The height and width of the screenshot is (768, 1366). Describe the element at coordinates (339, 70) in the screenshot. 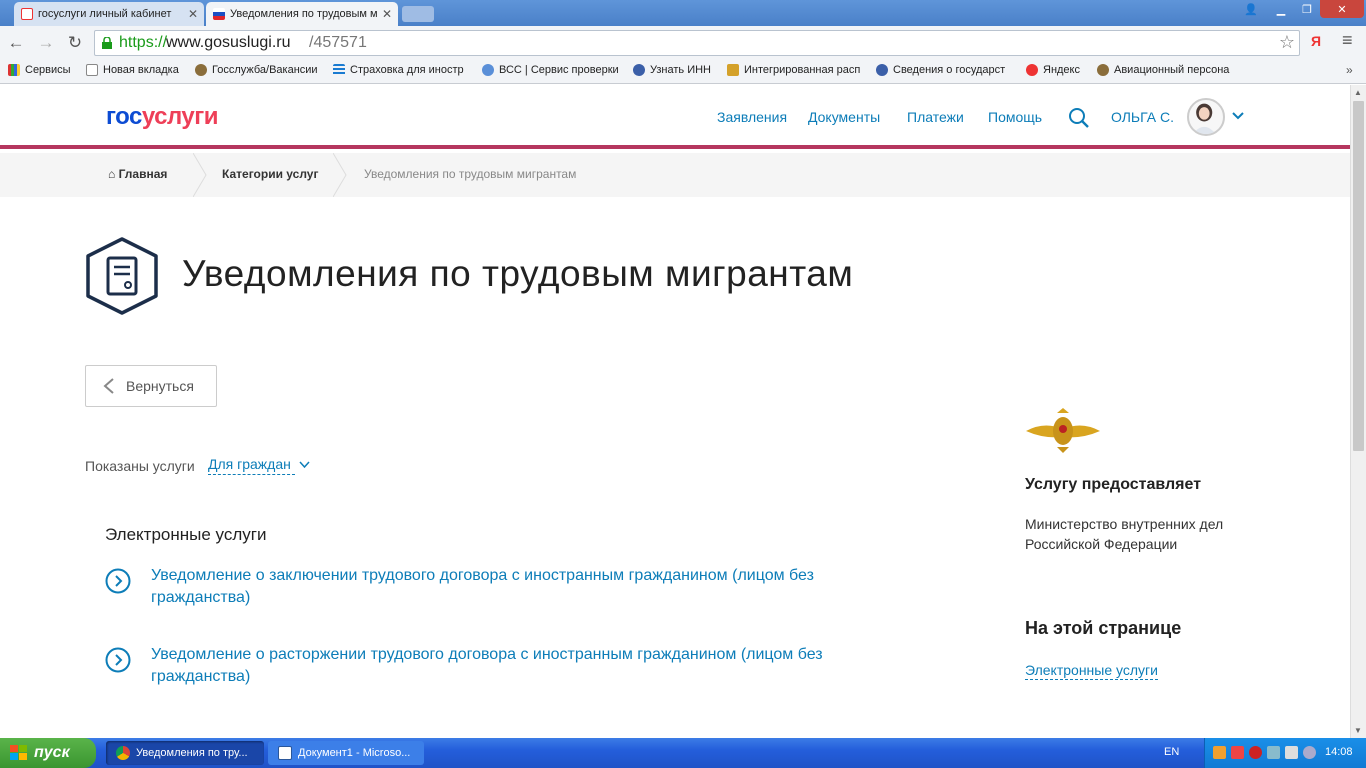

I see `stripes-icon` at that location.